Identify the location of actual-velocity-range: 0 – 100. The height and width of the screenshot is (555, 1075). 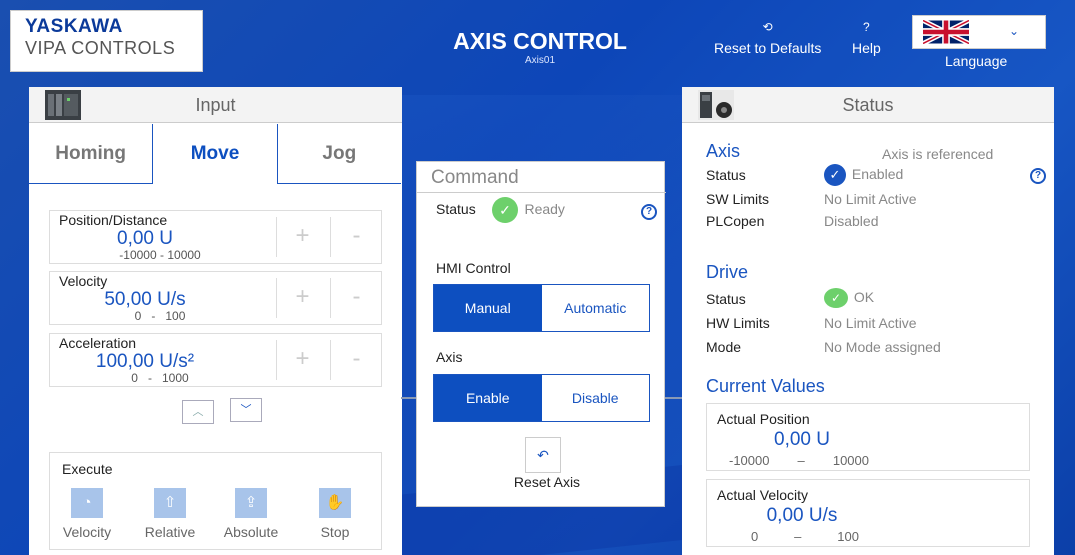
(805, 536).